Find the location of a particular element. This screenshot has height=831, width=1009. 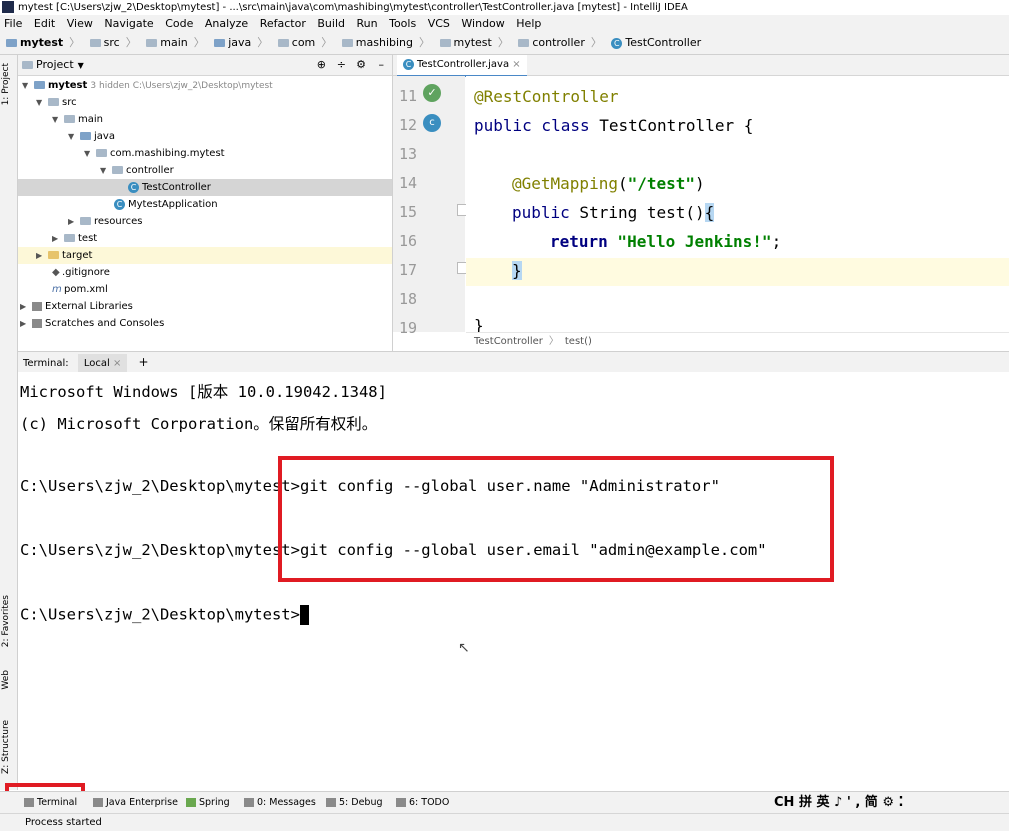

tool-tab-messages: 0: Messages is located at coordinates (280, 803).